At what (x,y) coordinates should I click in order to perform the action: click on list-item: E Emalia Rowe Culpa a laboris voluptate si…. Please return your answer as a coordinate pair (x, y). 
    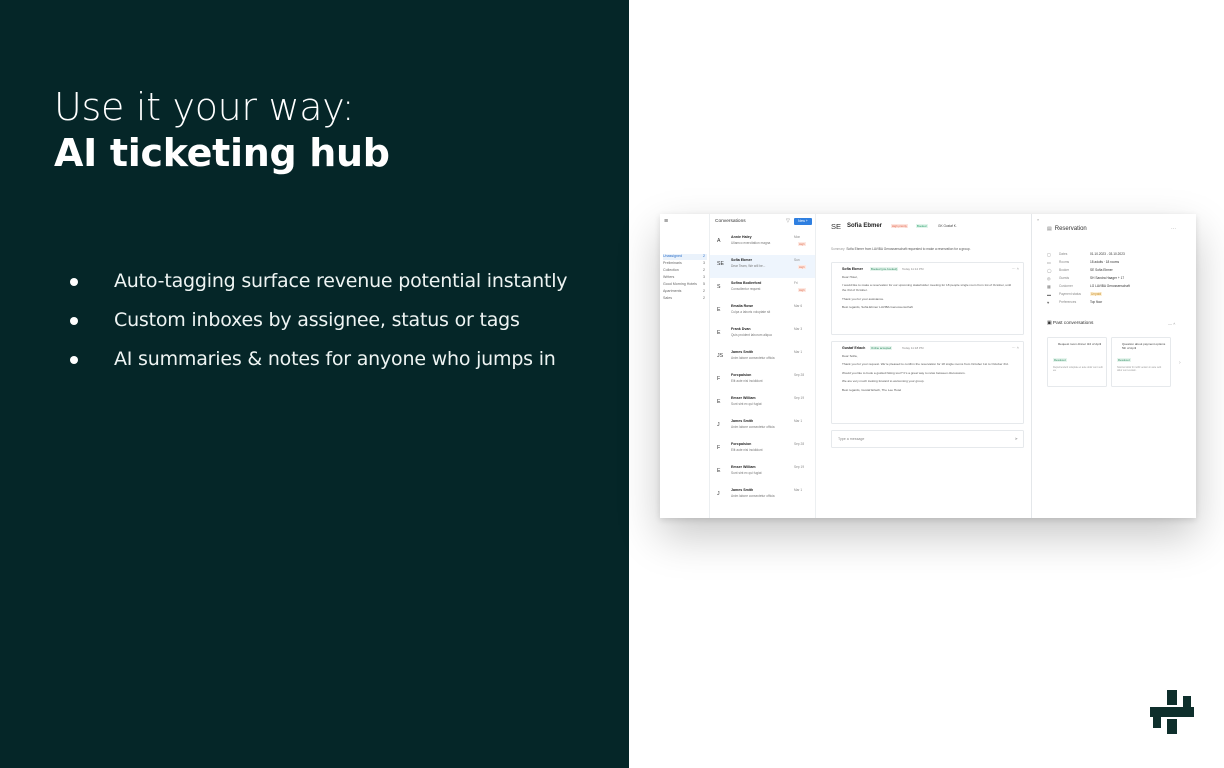
    Looking at the image, I should click on (762, 312).